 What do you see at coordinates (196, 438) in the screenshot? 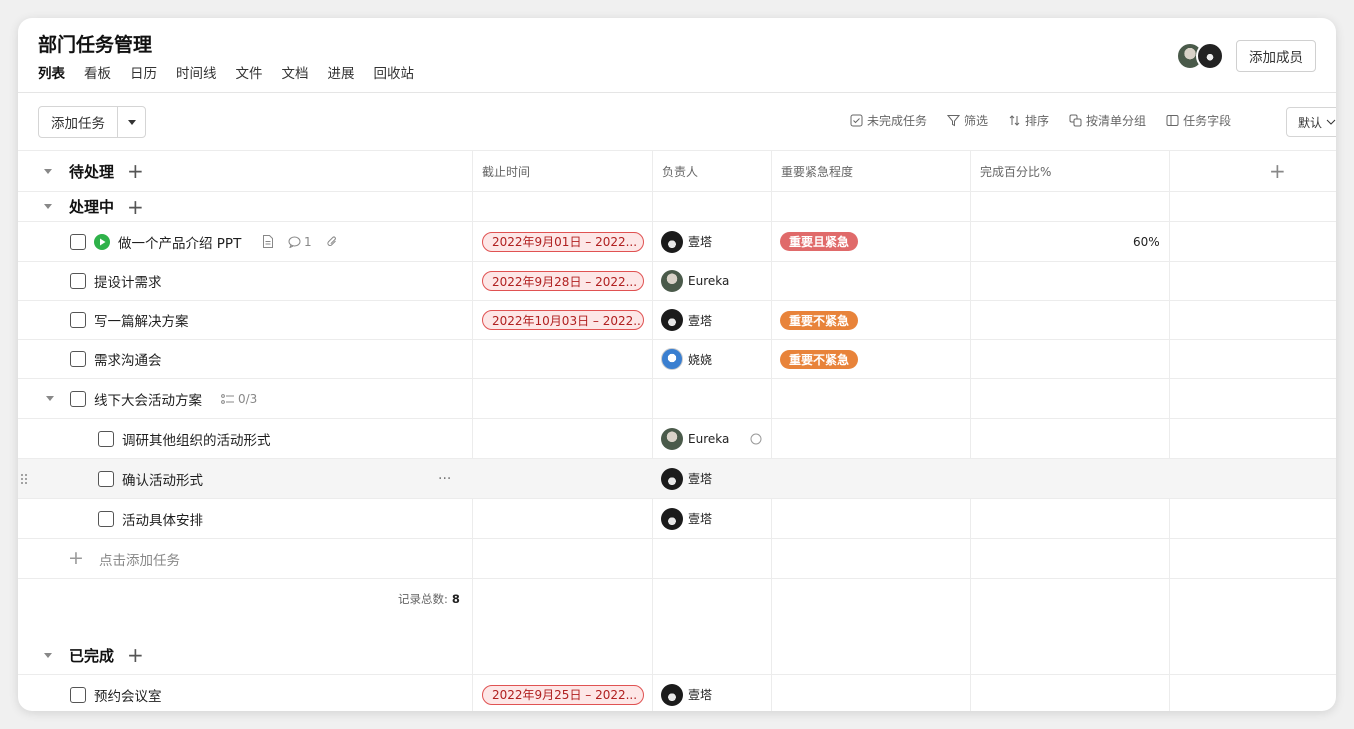
I see `task-name: 调研其他组织的活动形式` at bounding box center [196, 438].